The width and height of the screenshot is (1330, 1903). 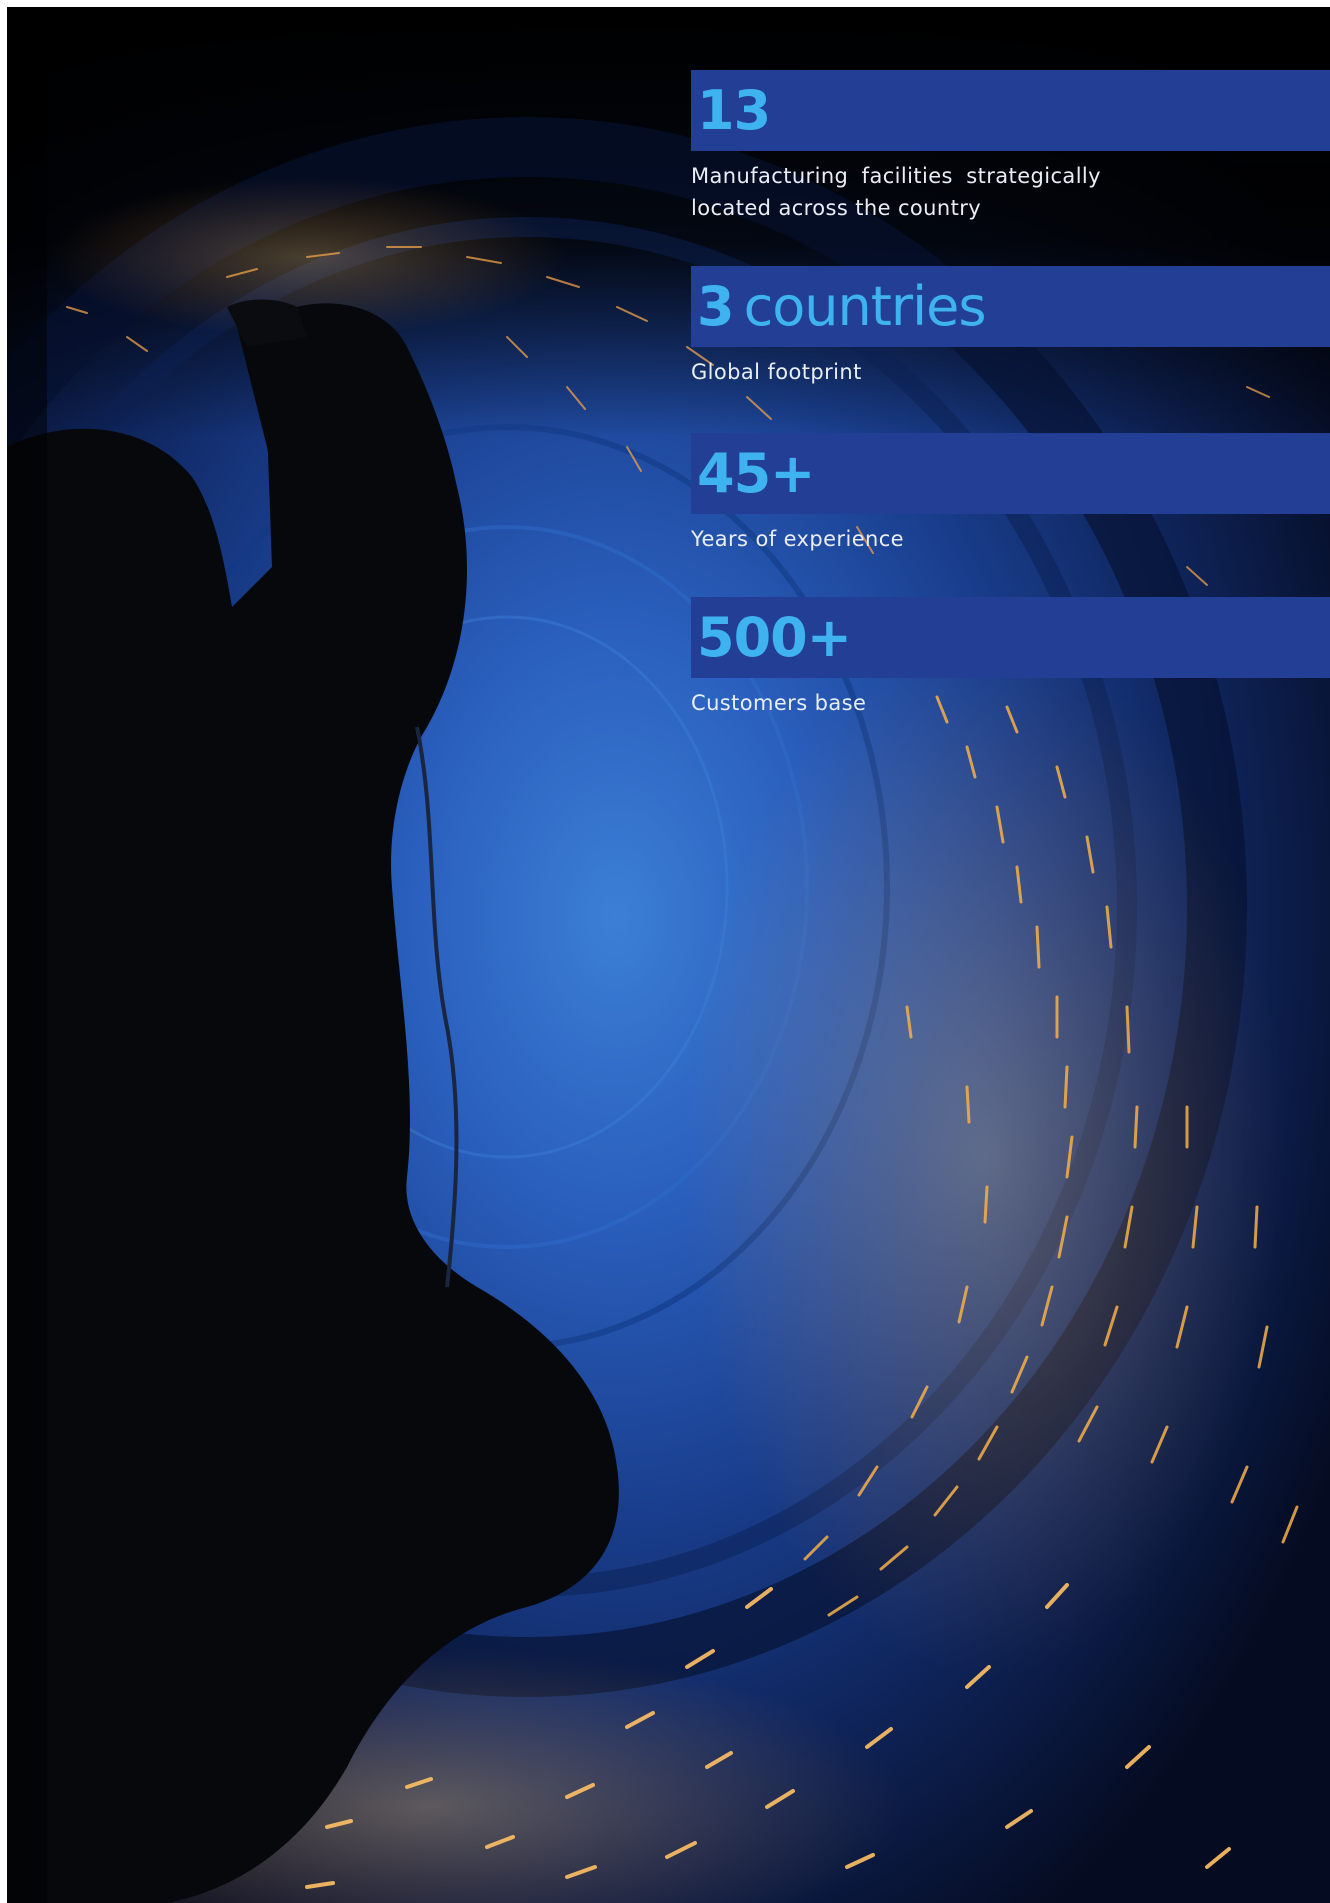 I want to click on stat-value: 500+, so click(x=774, y=637).